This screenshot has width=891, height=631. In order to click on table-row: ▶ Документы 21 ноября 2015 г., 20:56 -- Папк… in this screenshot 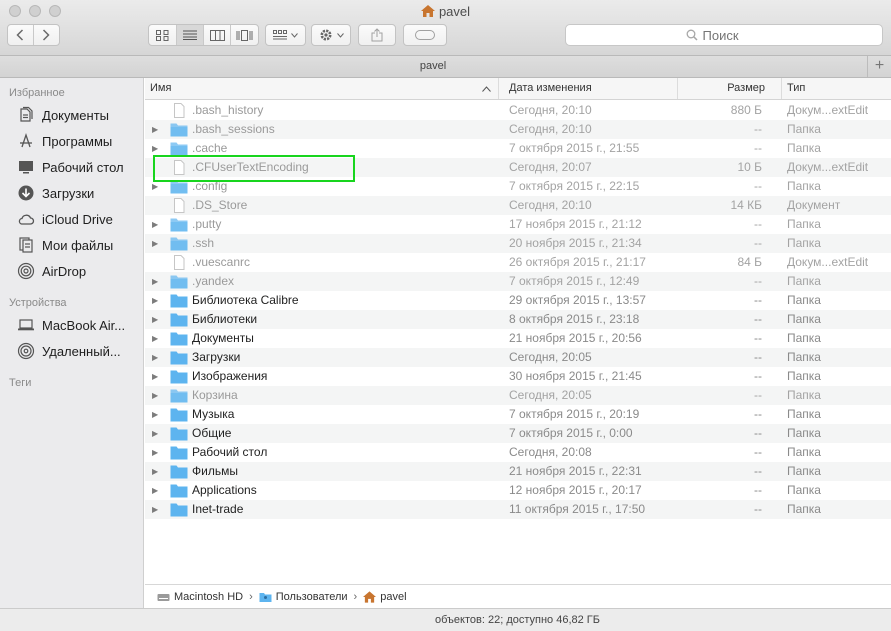, I will do `click(518, 338)`.